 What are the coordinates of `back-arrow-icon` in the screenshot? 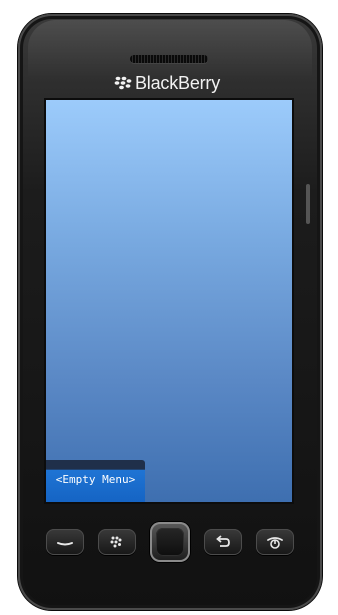 It's located at (223, 541).